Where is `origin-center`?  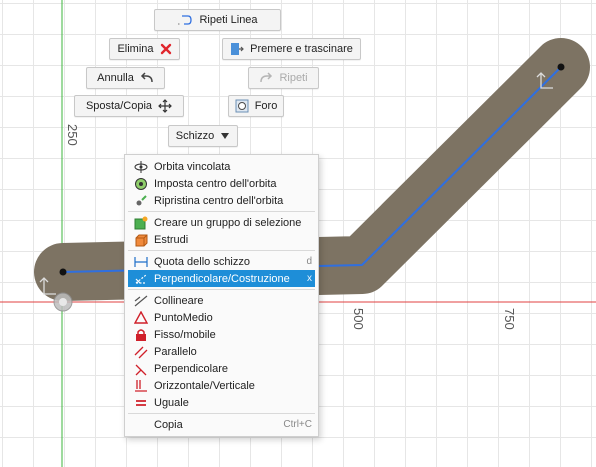
origin-center is located at coordinates (63, 302).